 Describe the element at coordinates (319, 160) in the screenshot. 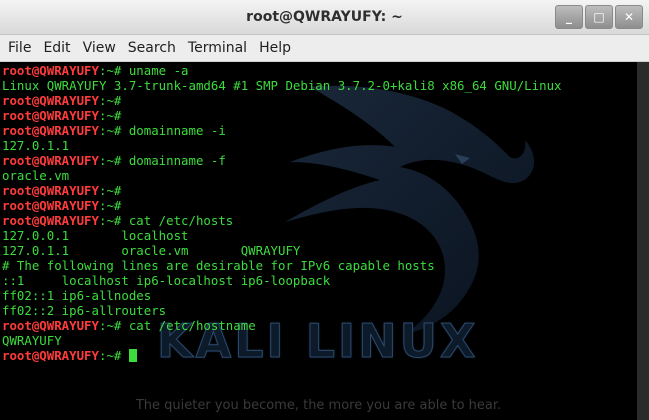

I see `prompt-line: root@QWRAYUFY:~# domainname -f` at that location.